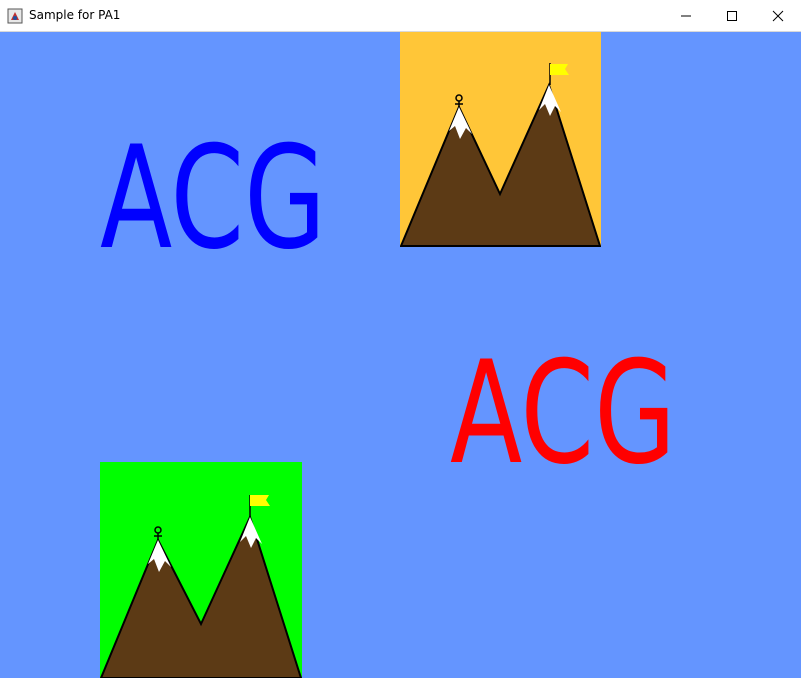  I want to click on acg-logo-blue-label: ACG, so click(213, 195).